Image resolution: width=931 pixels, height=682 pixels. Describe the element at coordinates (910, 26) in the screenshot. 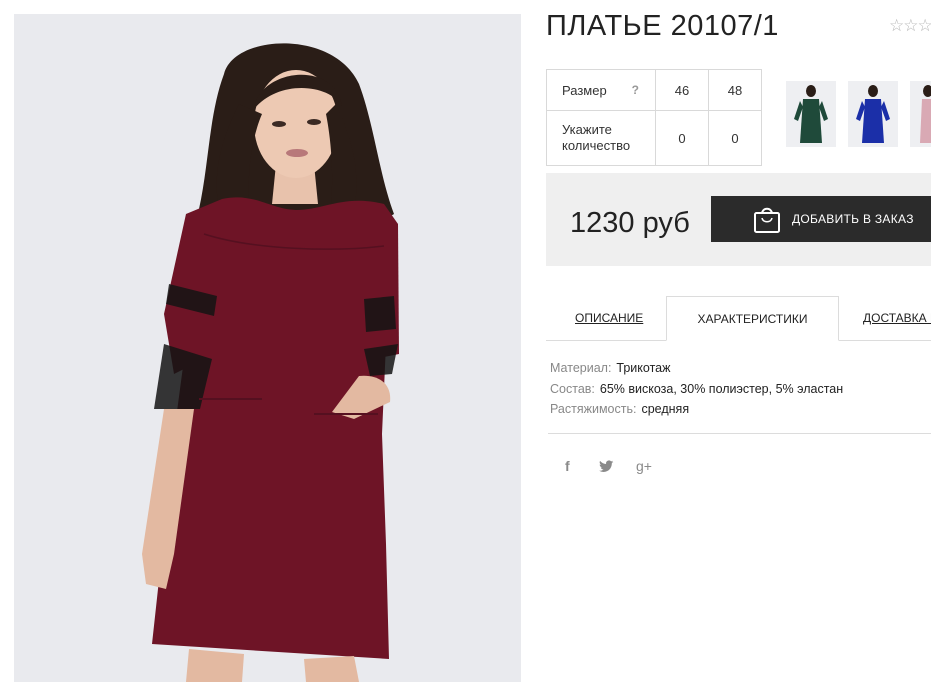

I see `rating-stars-icon: ☆☆☆` at that location.